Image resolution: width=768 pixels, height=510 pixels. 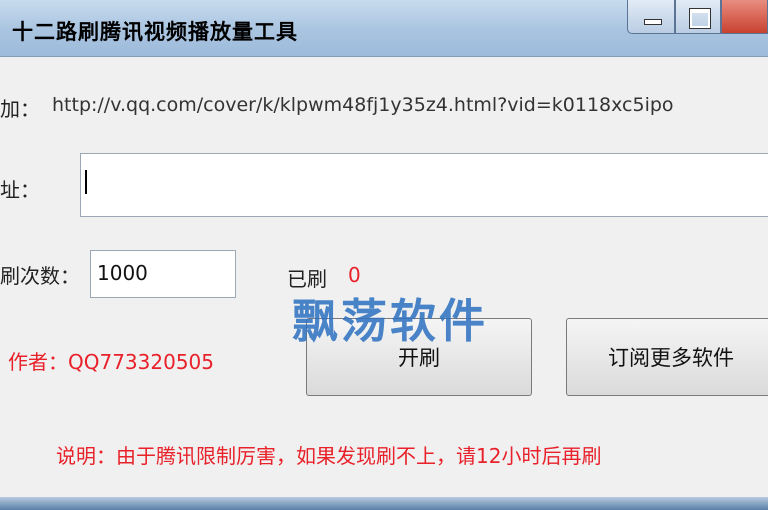 What do you see at coordinates (163, 274) in the screenshot?
I see `count-input: 1000` at bounding box center [163, 274].